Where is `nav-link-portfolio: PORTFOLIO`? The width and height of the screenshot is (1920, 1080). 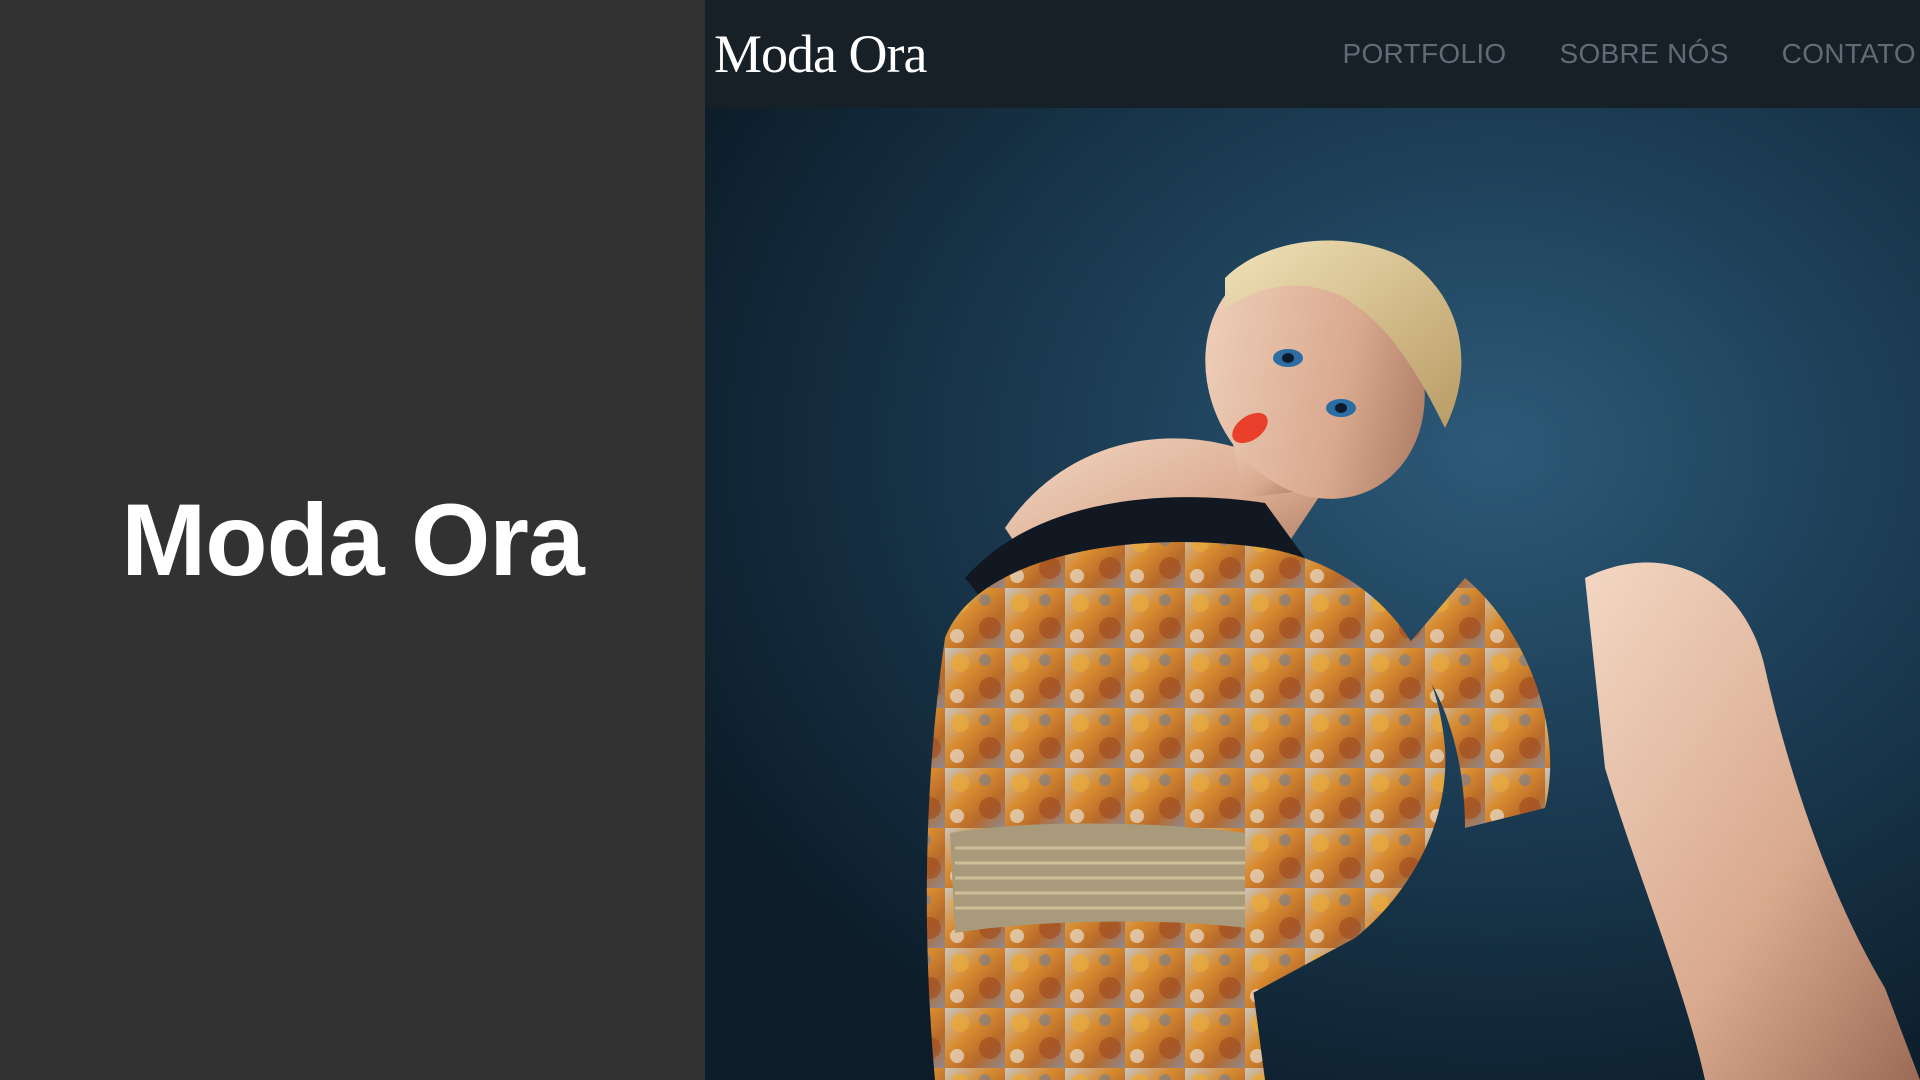 nav-link-portfolio: PORTFOLIO is located at coordinates (1424, 54).